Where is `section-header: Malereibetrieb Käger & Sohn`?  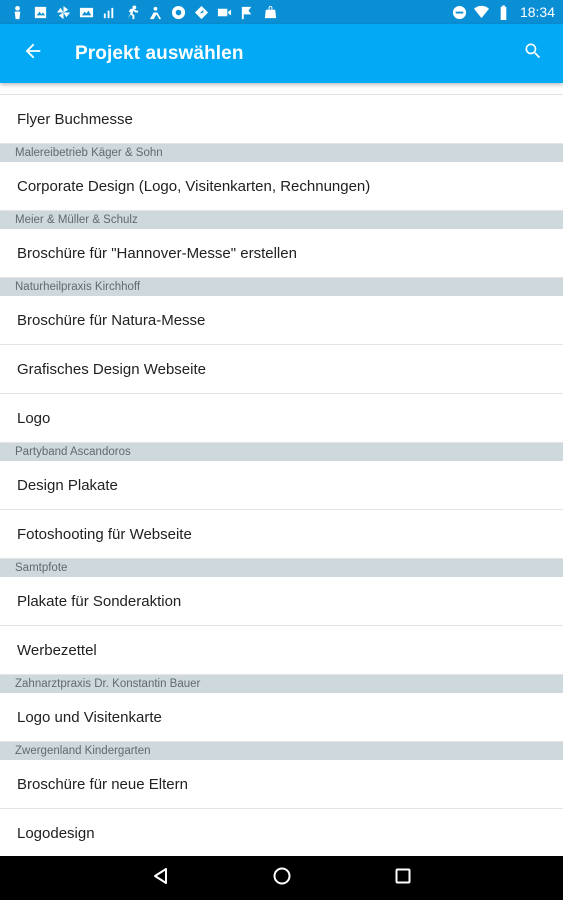
section-header: Malereibetrieb Käger & Sohn is located at coordinates (281, 153).